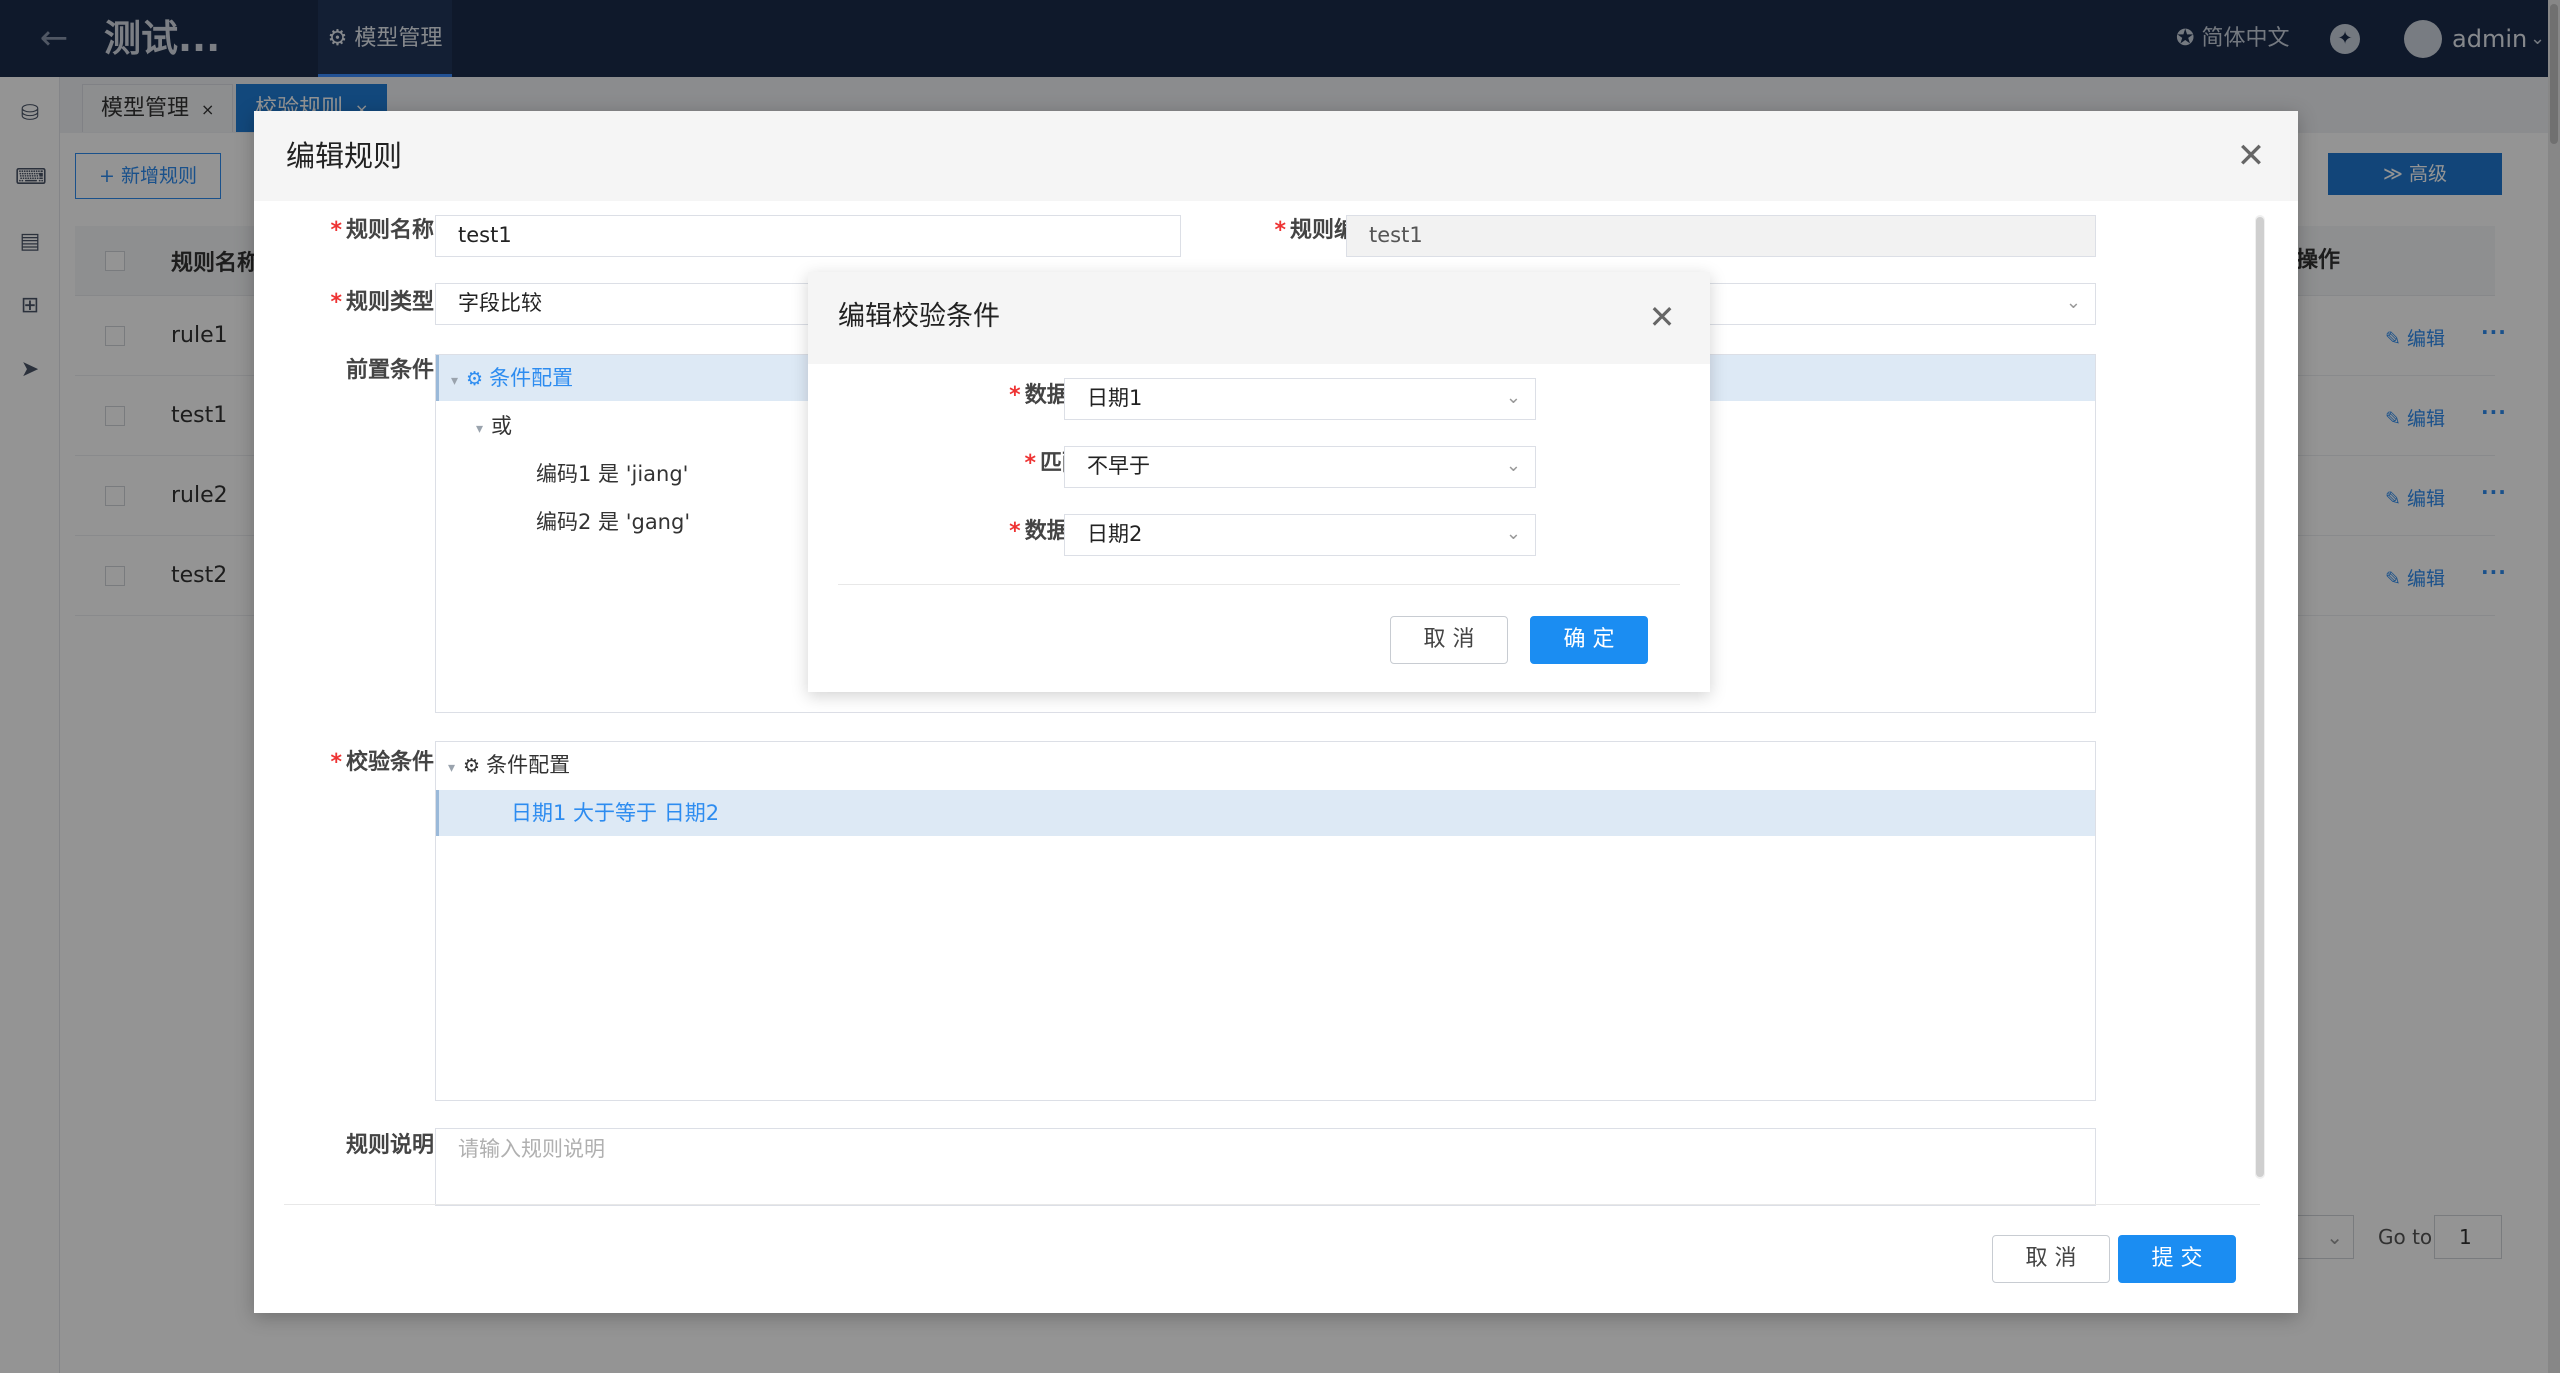 The width and height of the screenshot is (2560, 1373). Describe the element at coordinates (344, 156) in the screenshot. I see `modal-title: 编辑规则` at that location.